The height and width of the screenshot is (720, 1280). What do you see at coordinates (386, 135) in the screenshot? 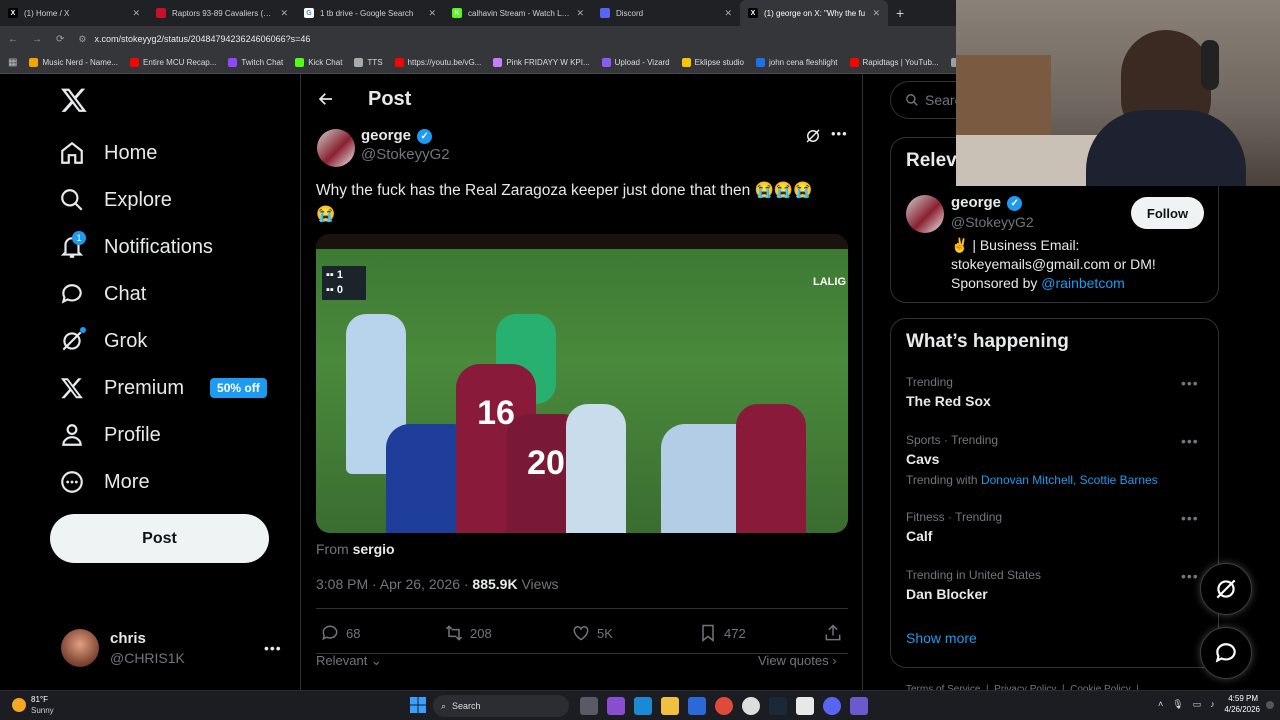
I see `author-name: george` at bounding box center [386, 135].